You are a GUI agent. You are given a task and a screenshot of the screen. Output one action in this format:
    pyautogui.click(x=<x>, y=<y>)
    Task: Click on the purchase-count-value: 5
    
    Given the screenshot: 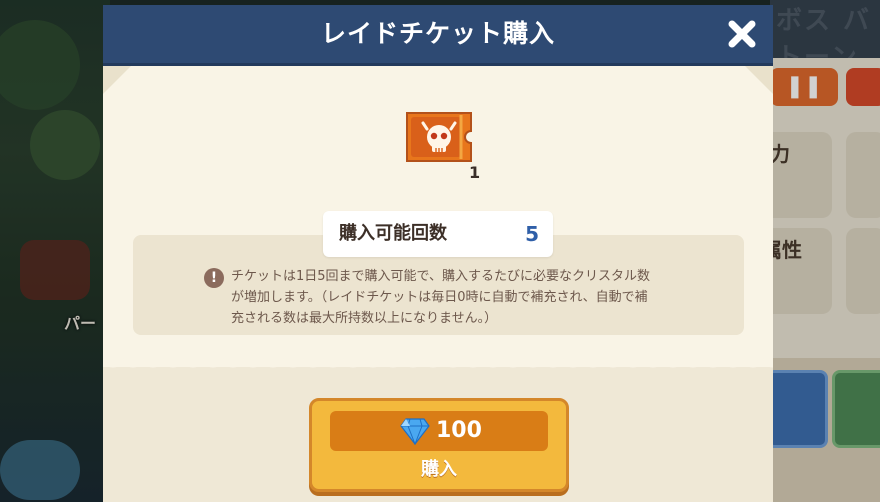 What is the action you would take?
    pyautogui.click(x=532, y=234)
    